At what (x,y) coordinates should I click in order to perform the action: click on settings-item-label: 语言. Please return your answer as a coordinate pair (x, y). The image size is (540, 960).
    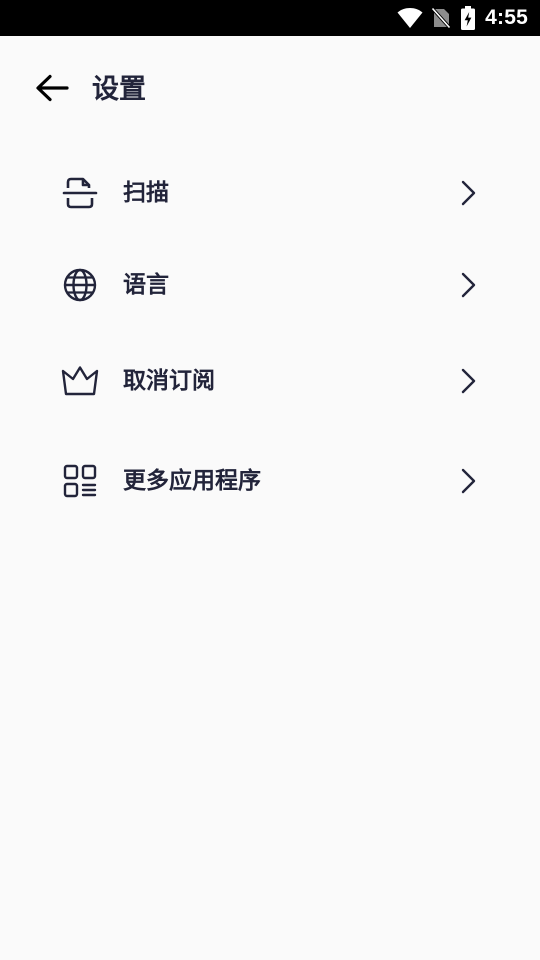
    Looking at the image, I should click on (146, 285).